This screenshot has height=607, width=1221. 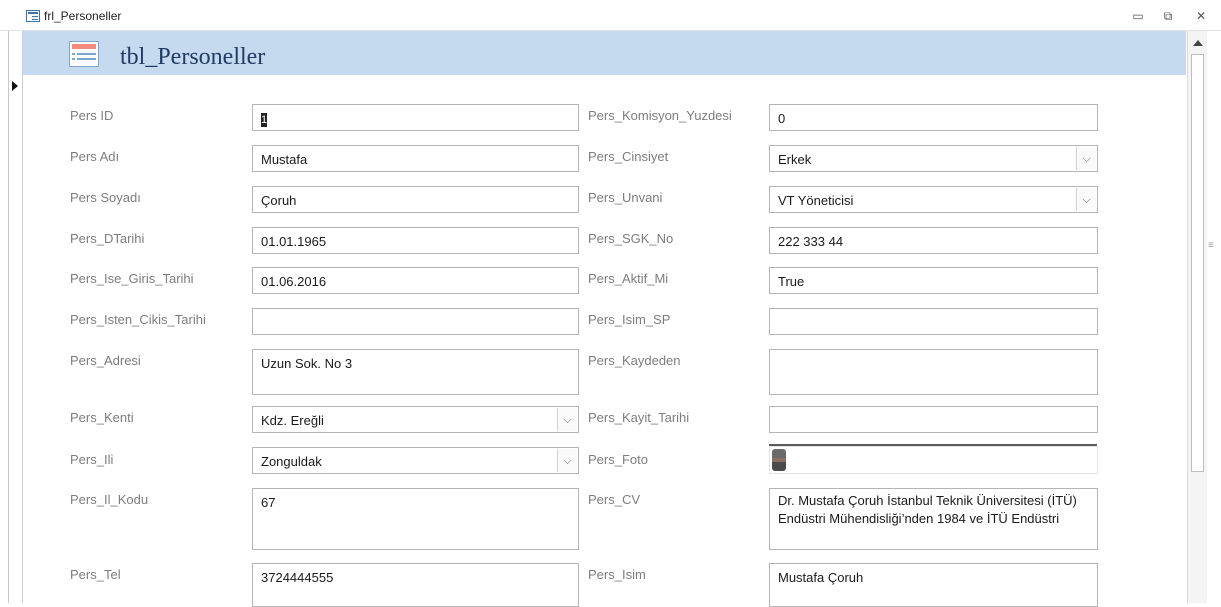 What do you see at coordinates (791, 281) in the screenshot?
I see `field-value: True` at bounding box center [791, 281].